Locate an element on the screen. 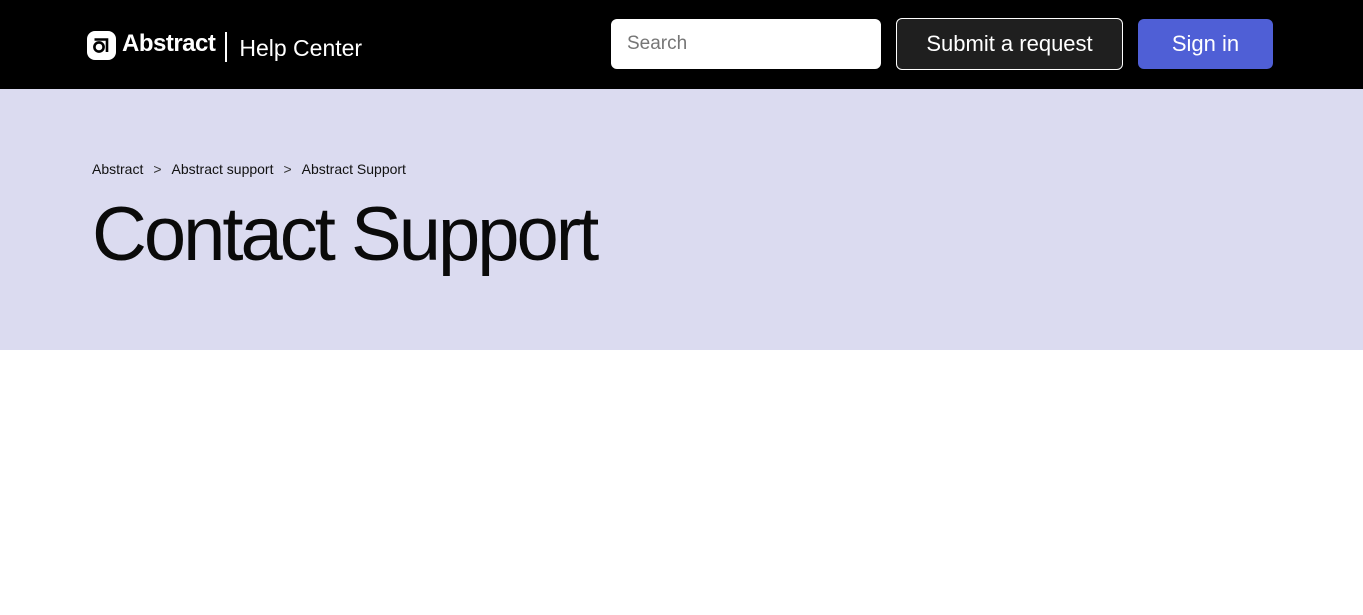 The width and height of the screenshot is (1363, 615). logo-divider is located at coordinates (226, 47).